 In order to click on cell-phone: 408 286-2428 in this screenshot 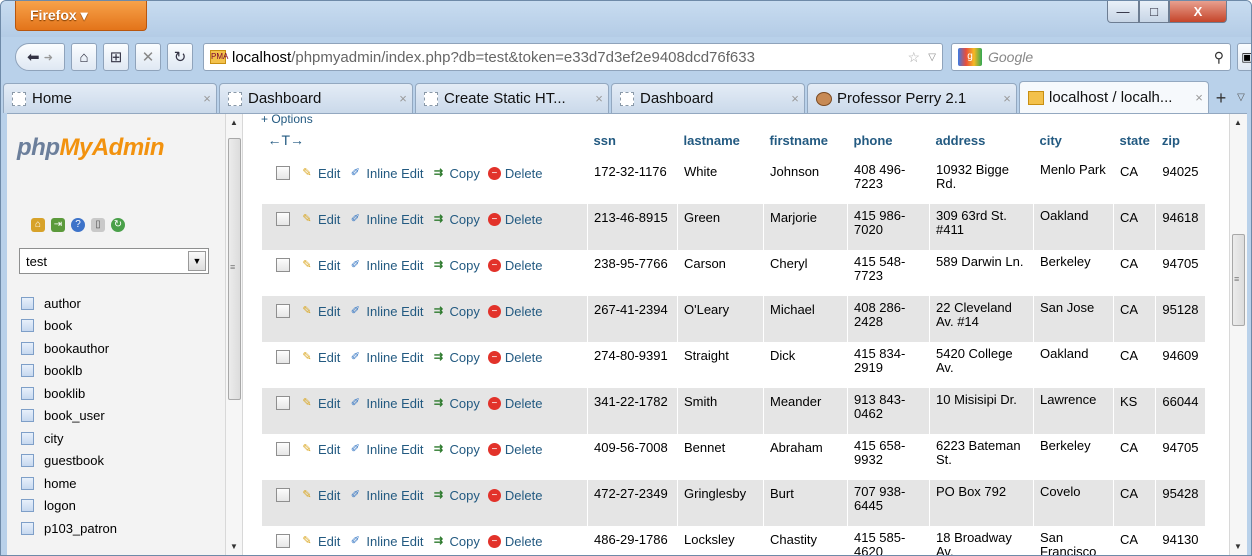, I will do `click(888, 319)`.